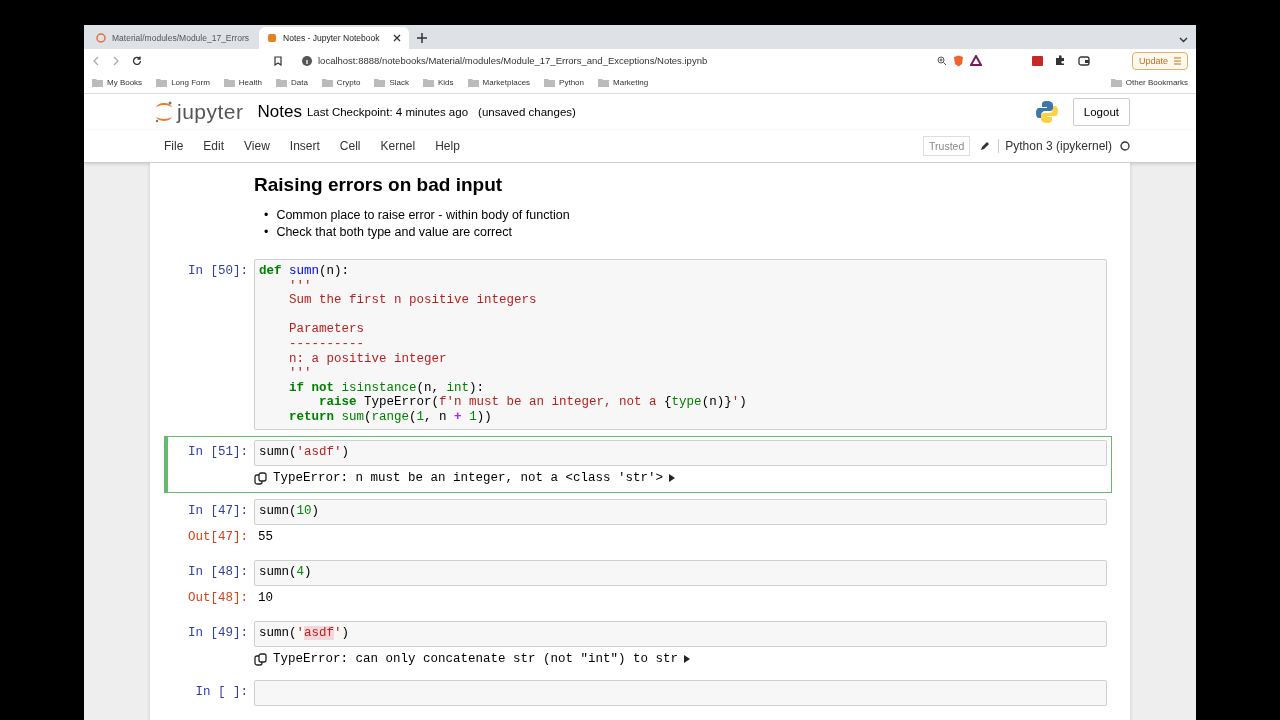 Image resolution: width=1280 pixels, height=720 pixels. What do you see at coordinates (117, 82) in the screenshot?
I see `bookmark: My Books` at bounding box center [117, 82].